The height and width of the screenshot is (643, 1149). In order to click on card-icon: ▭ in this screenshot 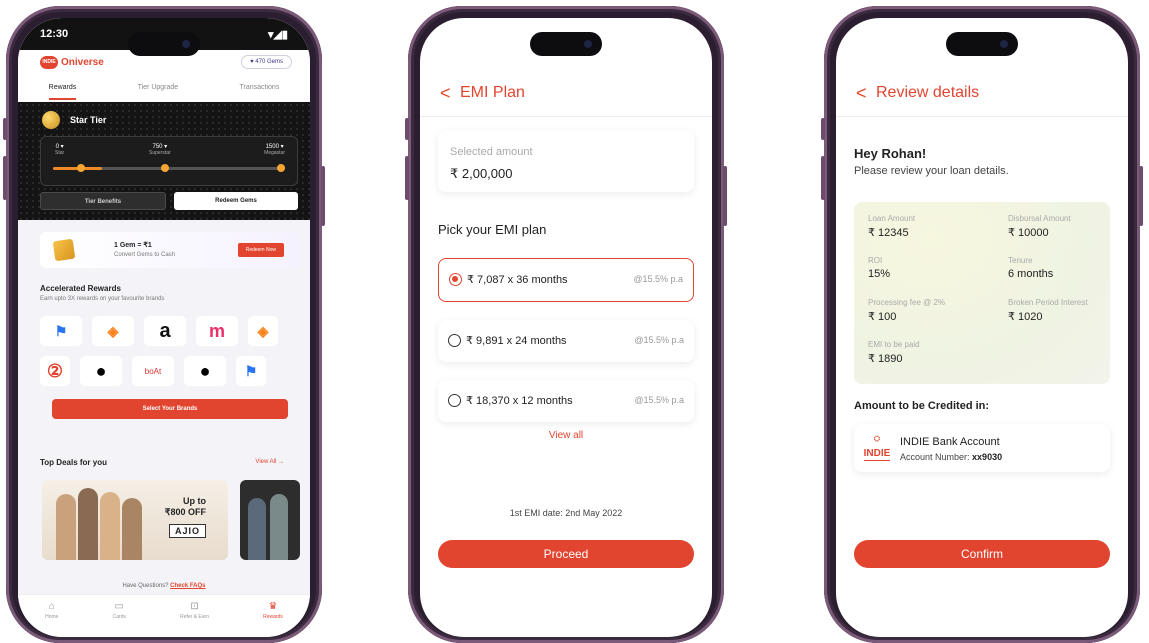, I will do `click(119, 606)`.